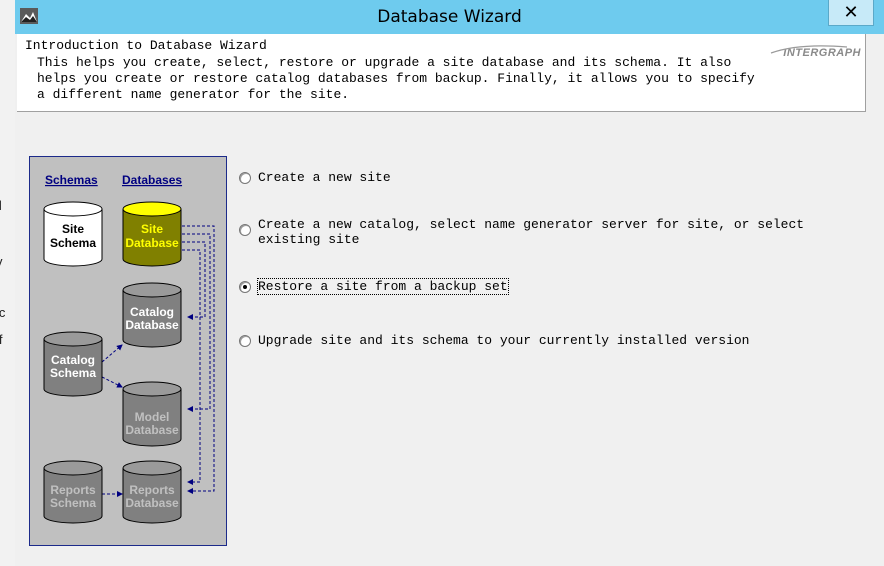 The height and width of the screenshot is (566, 884). I want to click on catalog-database-cylinder: Catalog Database, so click(152, 315).